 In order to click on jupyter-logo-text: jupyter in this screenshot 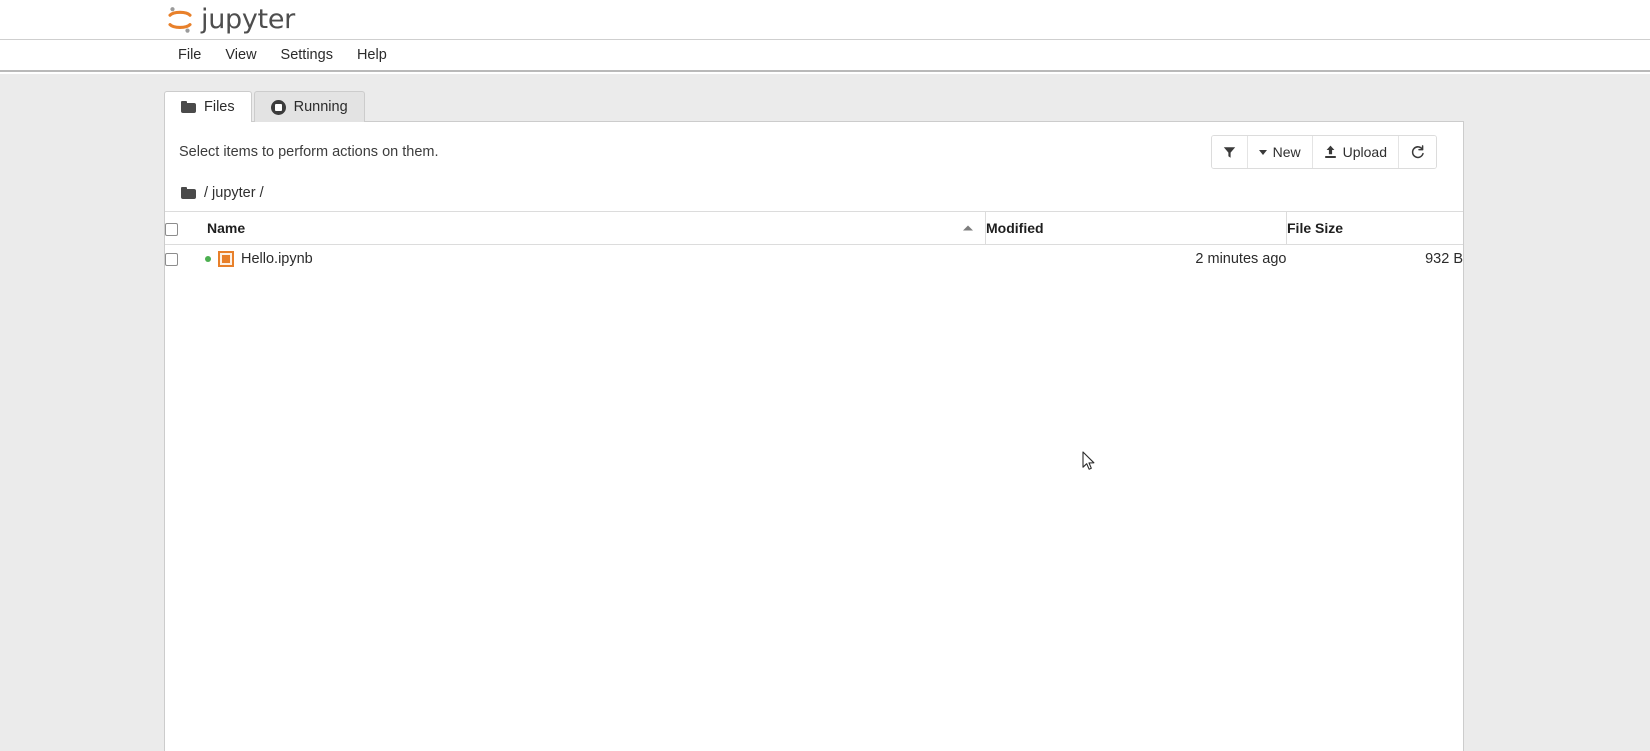, I will do `click(248, 19)`.